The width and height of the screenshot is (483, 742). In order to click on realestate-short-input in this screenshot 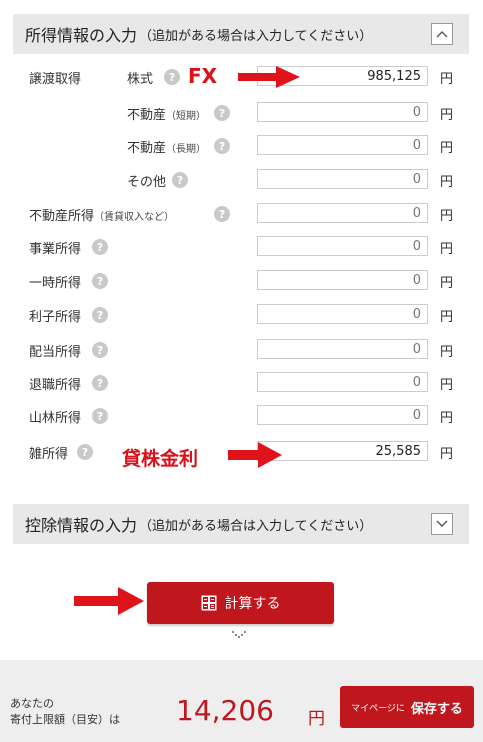, I will do `click(342, 112)`.